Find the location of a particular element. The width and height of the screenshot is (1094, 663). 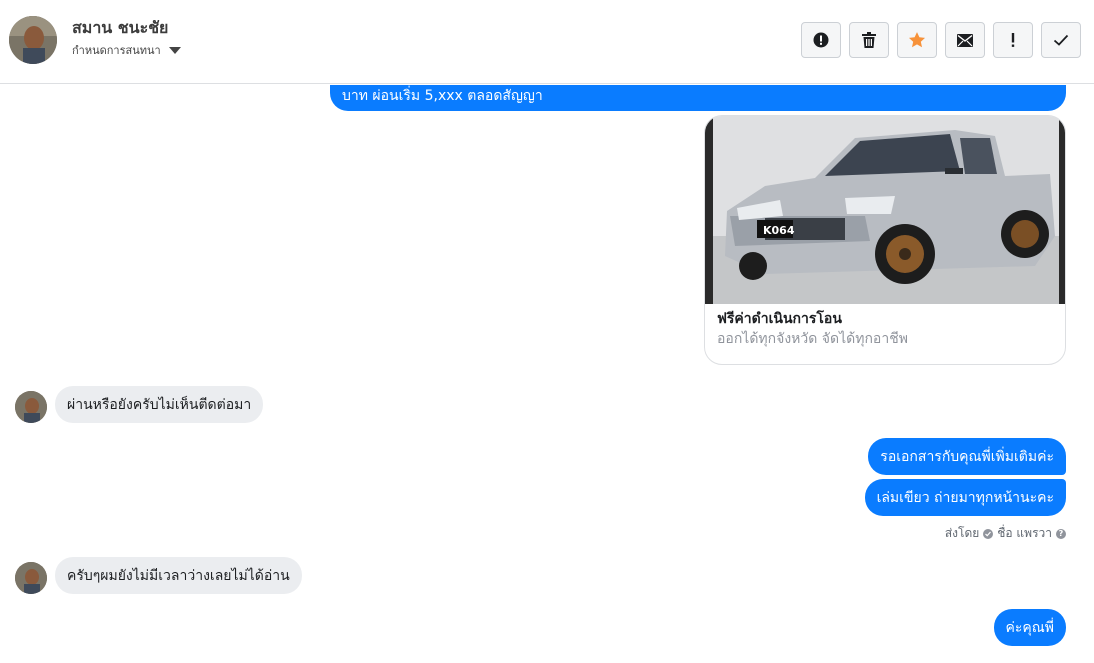

incoming-message: ผ่านหรือยังครับไม่เห็นตีดต่อมา is located at coordinates (159, 404).